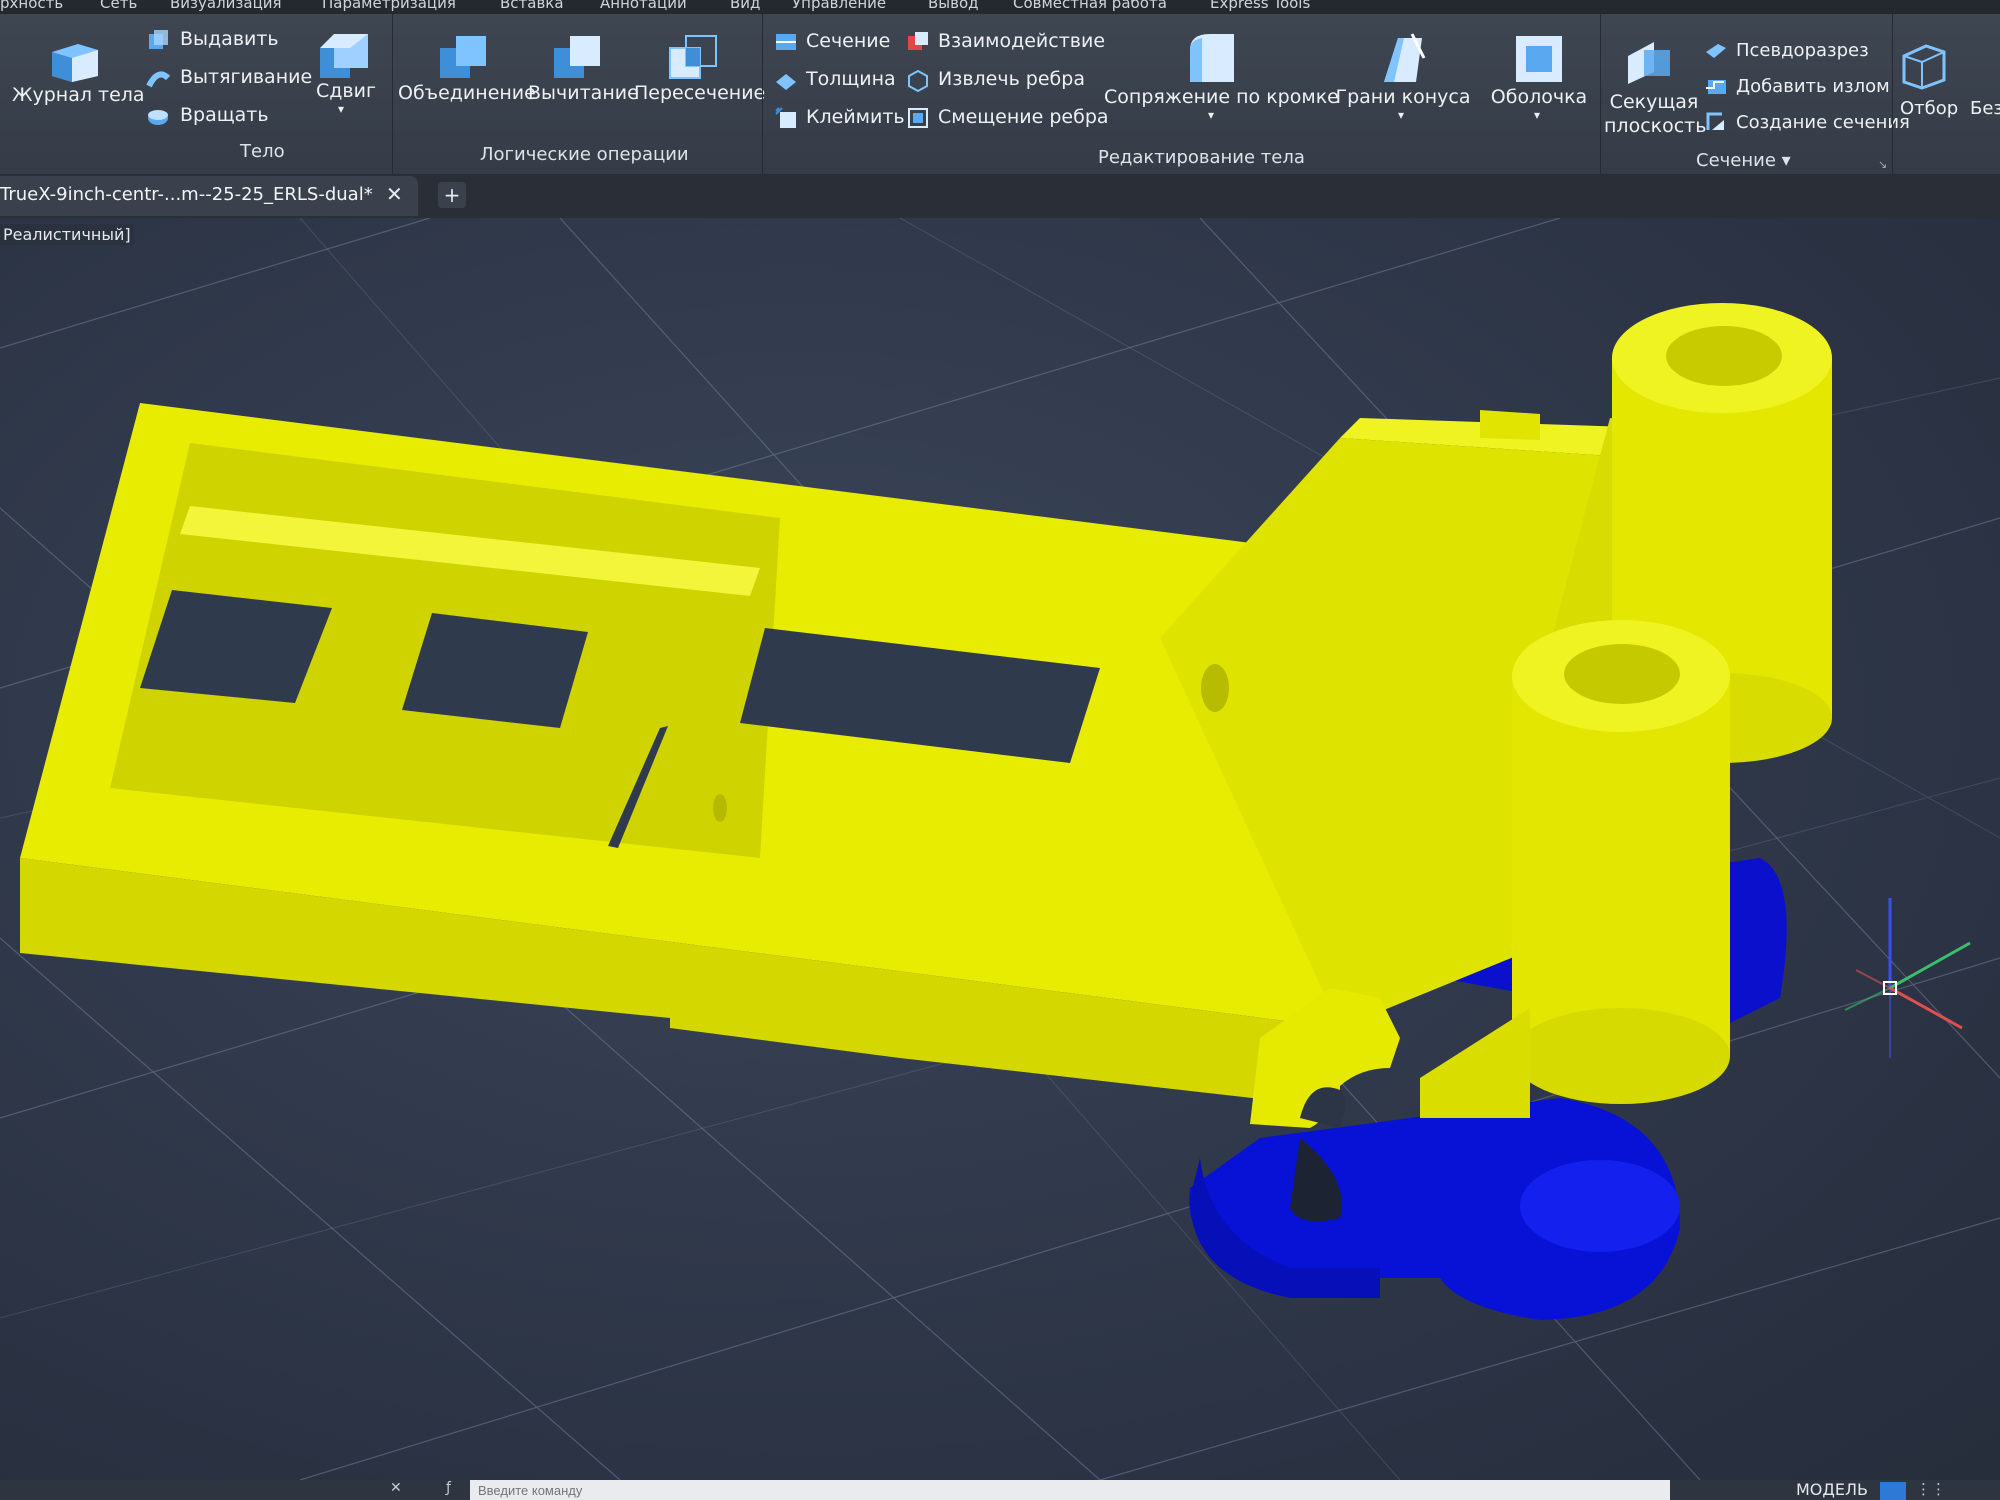 This screenshot has height=1500, width=2000. What do you see at coordinates (1539, 61) in the screenshot?
I see `shell-icon` at bounding box center [1539, 61].